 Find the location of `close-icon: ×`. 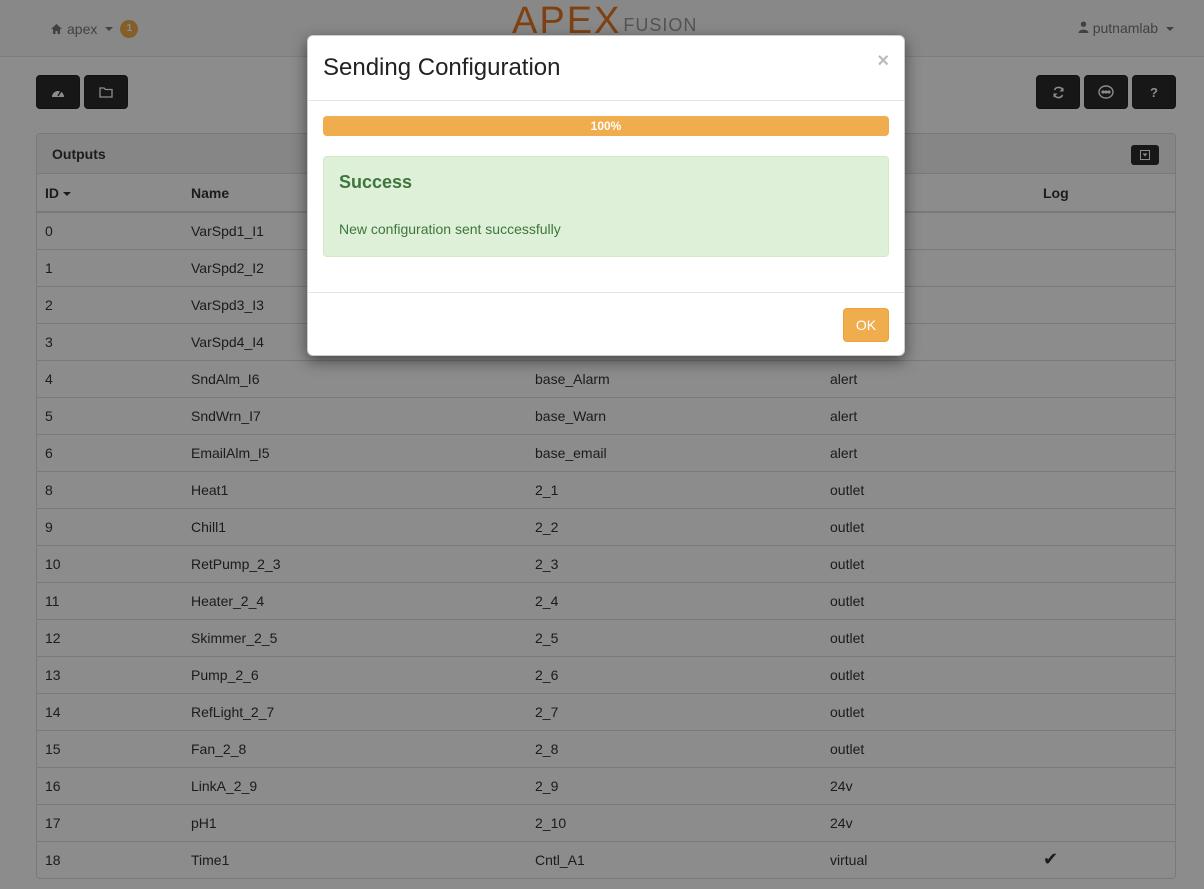

close-icon: × is located at coordinates (883, 61).